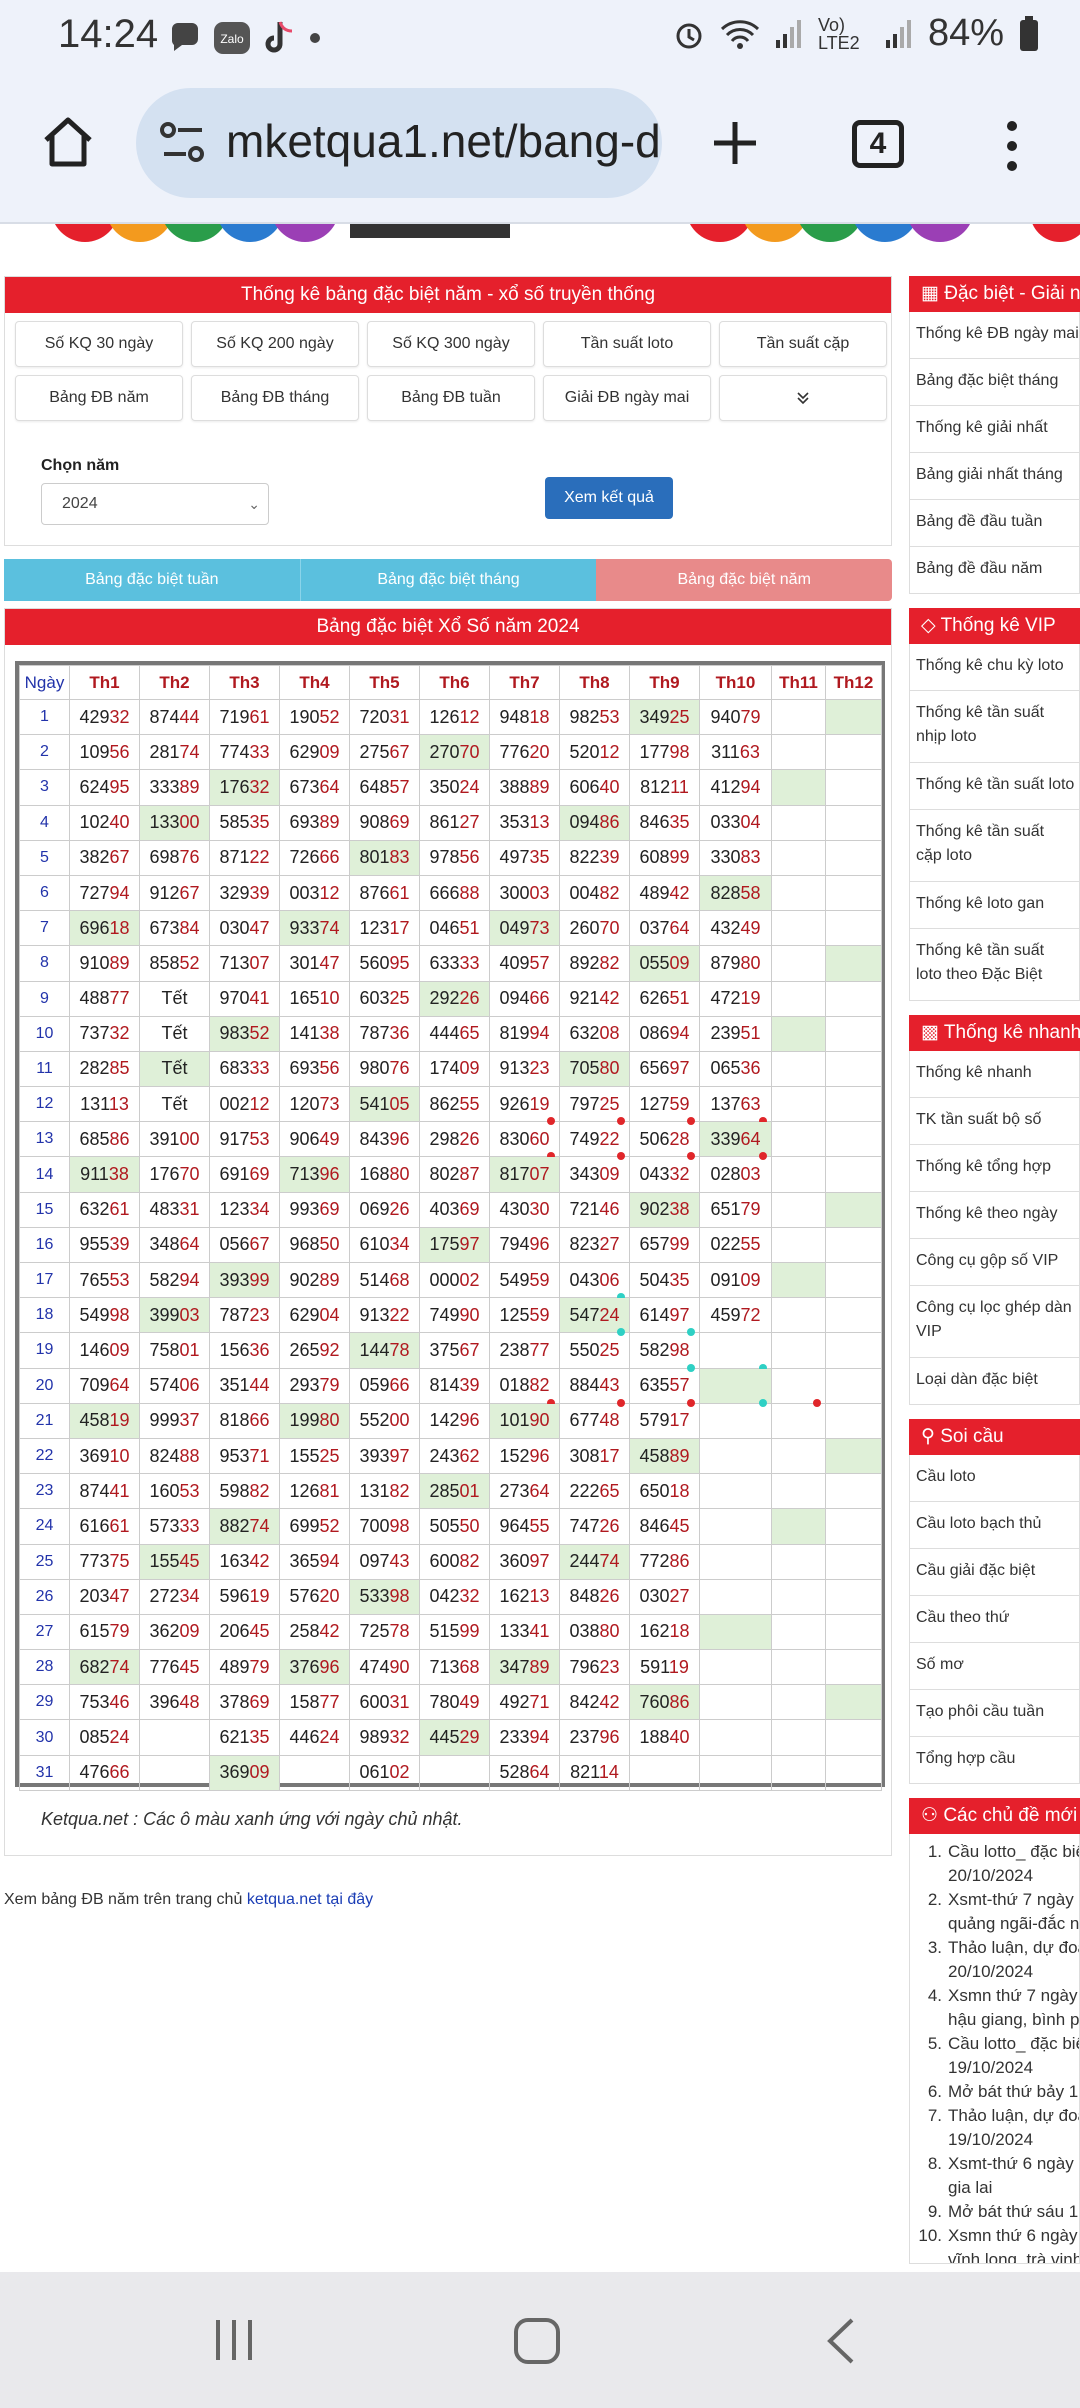  Describe the element at coordinates (384, 857) in the screenshot. I see `result-cell: 80183` at that location.